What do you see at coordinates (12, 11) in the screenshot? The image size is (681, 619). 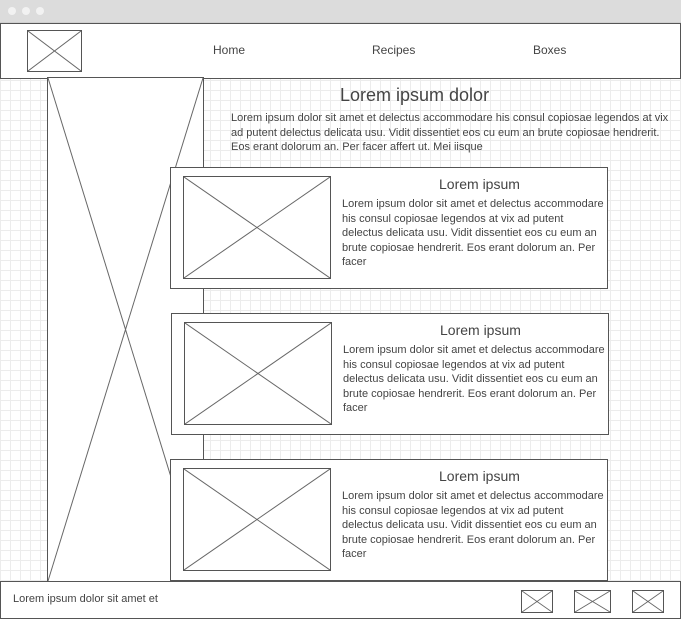 I see `window-close-dot` at bounding box center [12, 11].